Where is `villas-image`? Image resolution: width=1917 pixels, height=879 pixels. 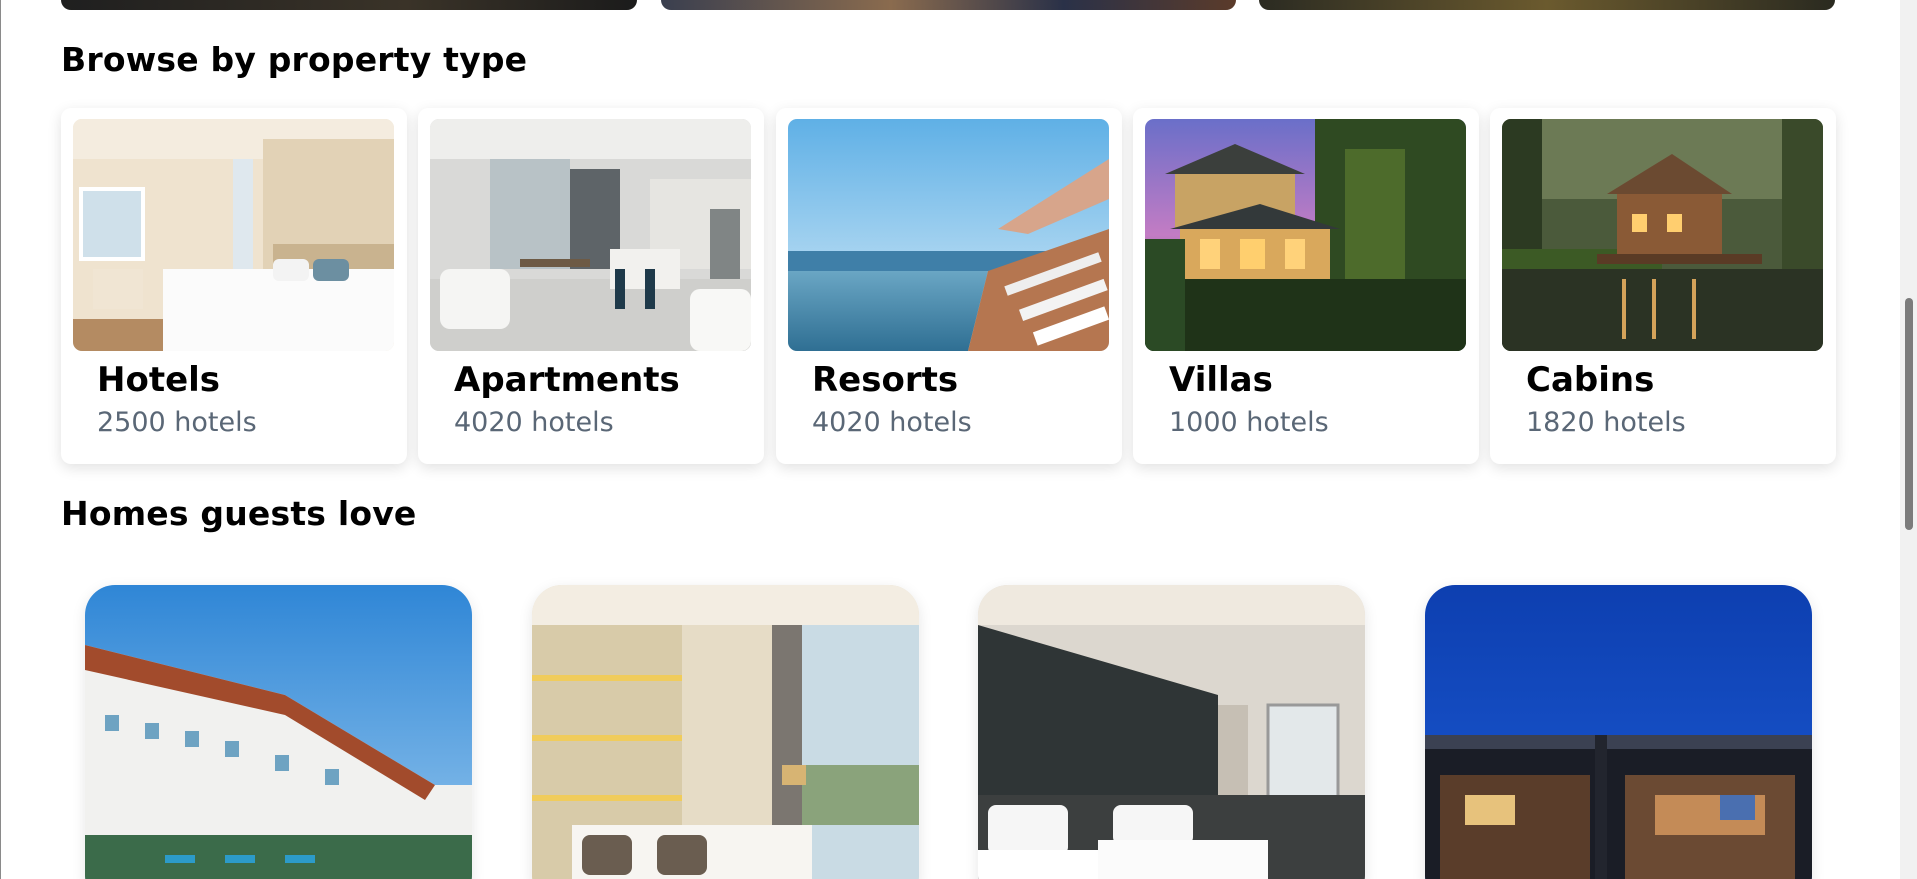
villas-image is located at coordinates (1305, 235).